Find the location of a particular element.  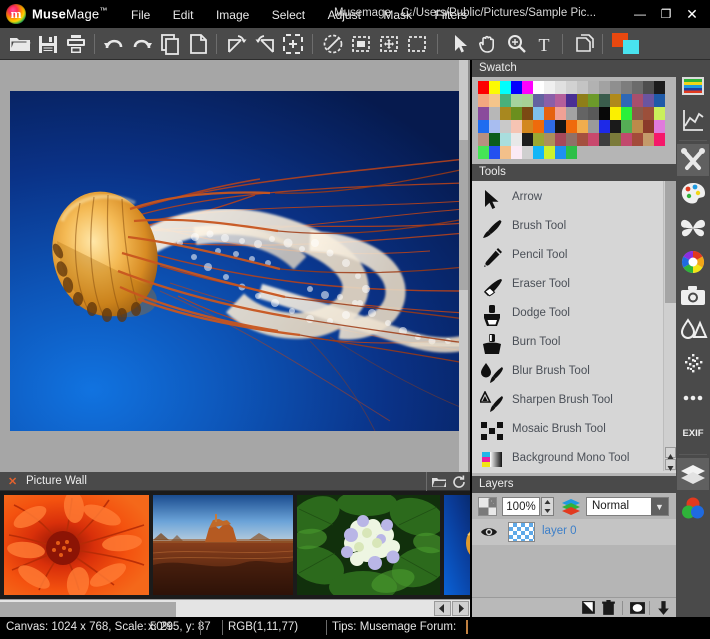

layer-stack-icon is located at coordinates (571, 506).